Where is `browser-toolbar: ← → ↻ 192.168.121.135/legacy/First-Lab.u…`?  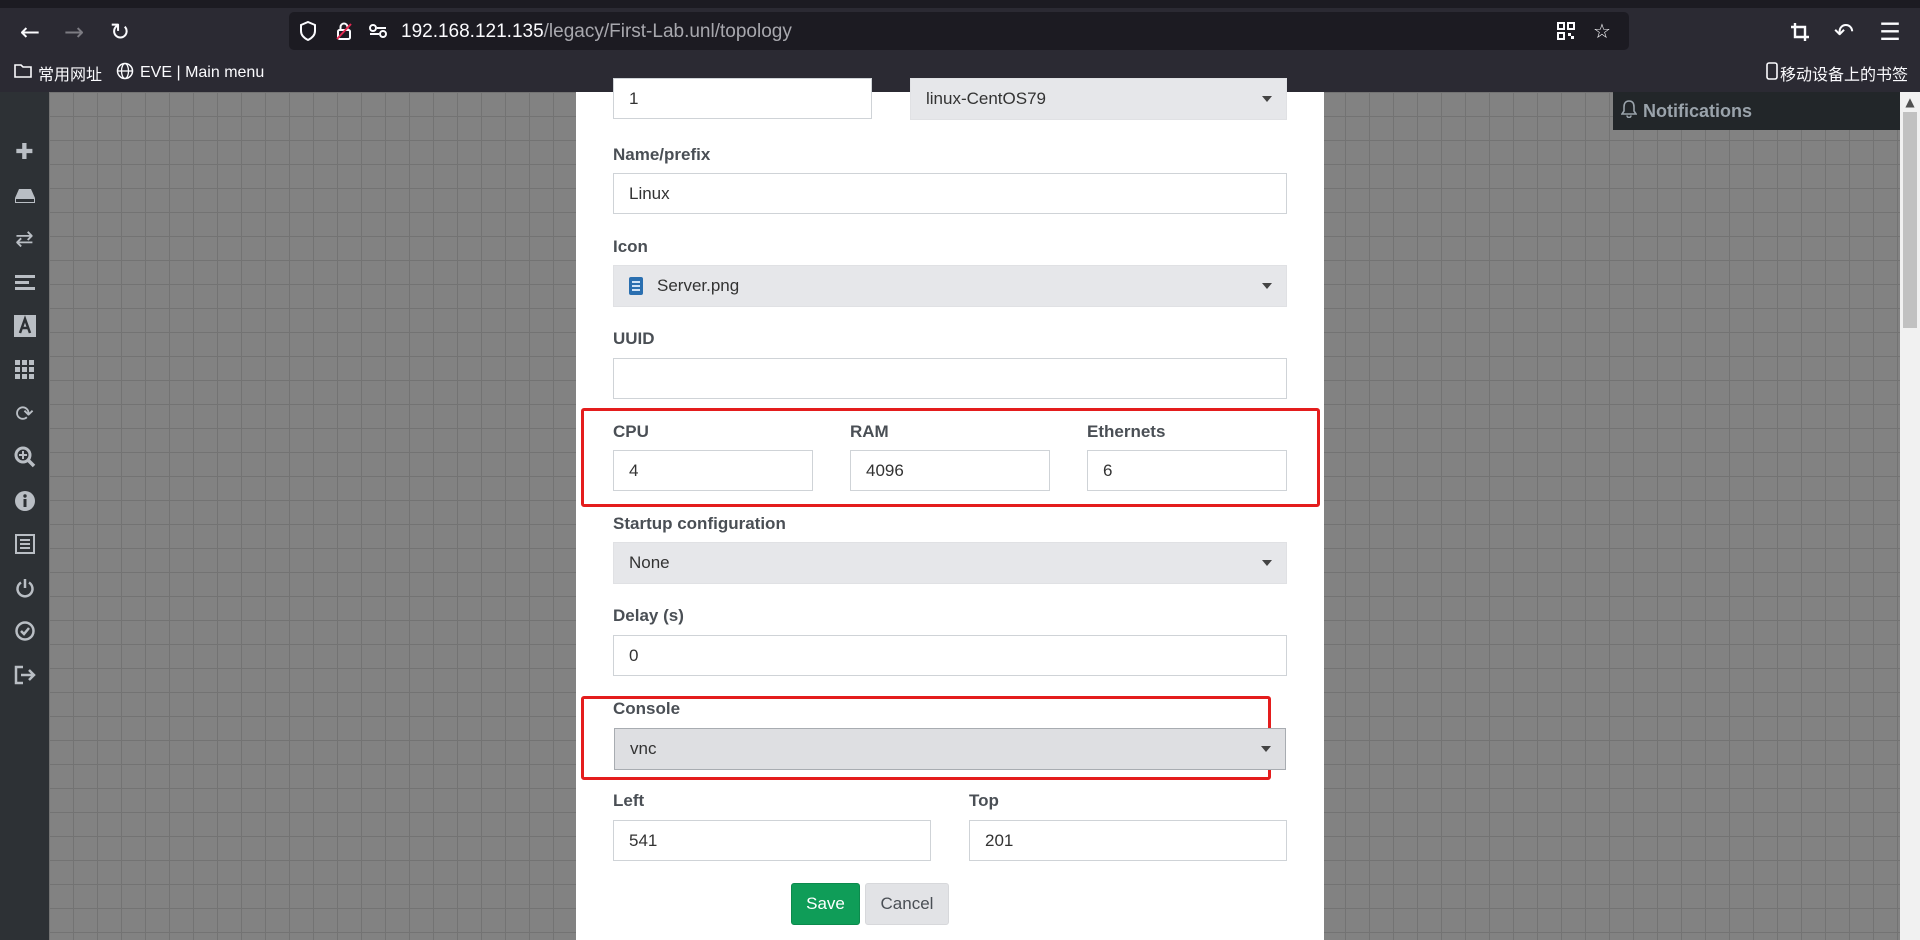 browser-toolbar: ← → ↻ 192.168.121.135/legacy/First-Lab.u… is located at coordinates (960, 31).